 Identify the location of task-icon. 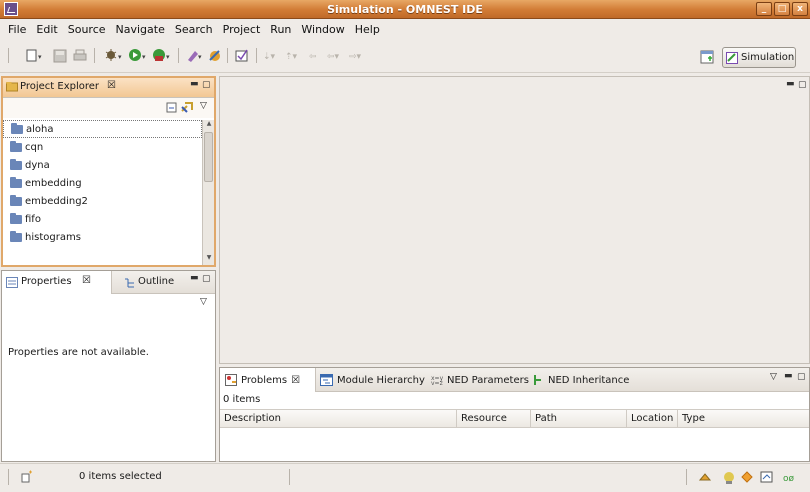
(242, 55).